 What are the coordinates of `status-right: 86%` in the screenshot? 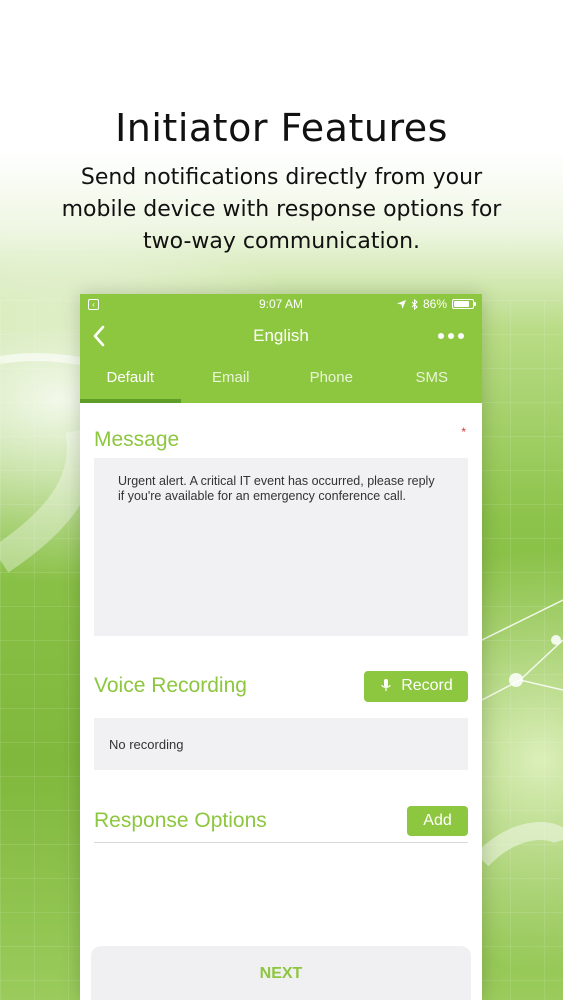 It's located at (436, 304).